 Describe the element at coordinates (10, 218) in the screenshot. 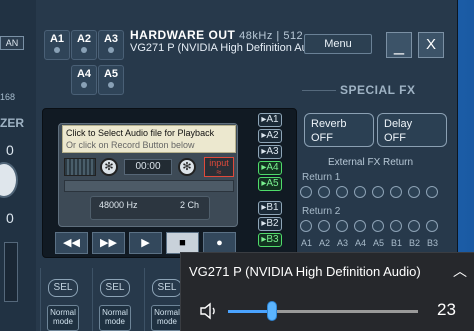

I see `left-zero-label-2: 0` at that location.